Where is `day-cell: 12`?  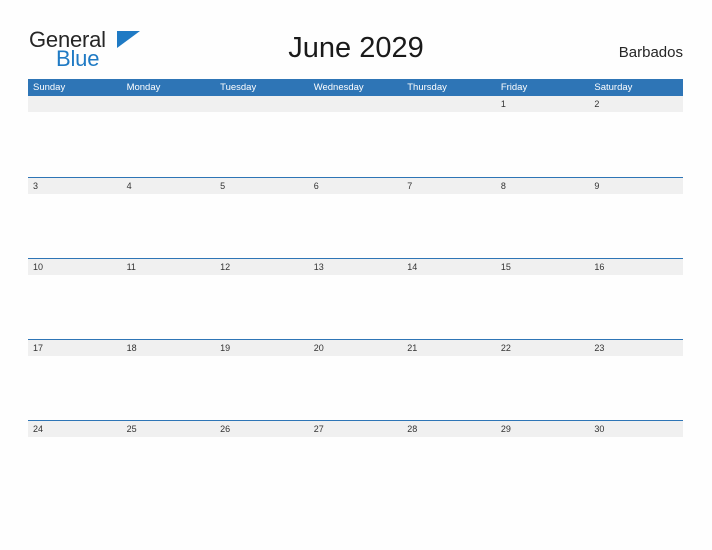 day-cell: 12 is located at coordinates (262, 267).